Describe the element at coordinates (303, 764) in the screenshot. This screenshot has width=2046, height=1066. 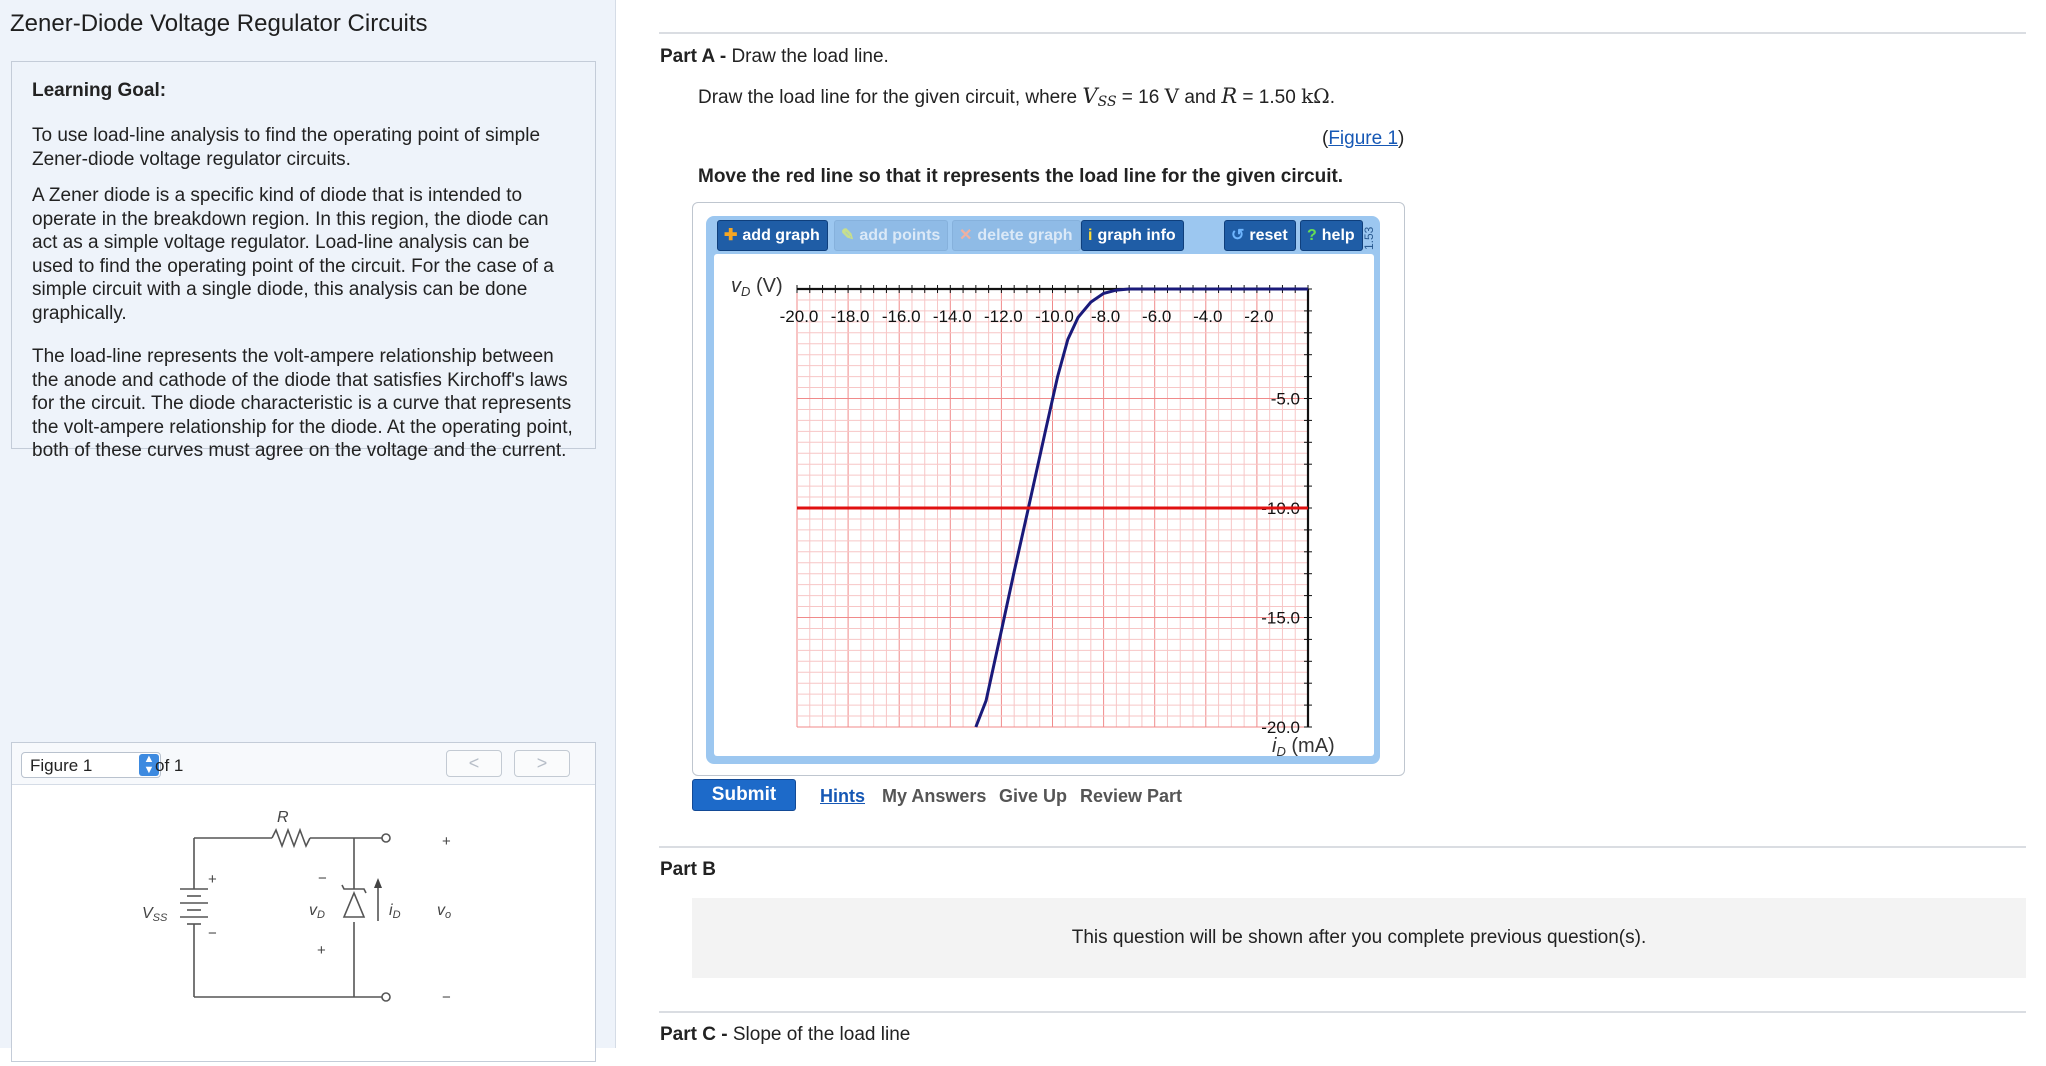
I see `figure-toolbar: Figure 1 ▲ ▼ of 1 < >` at that location.